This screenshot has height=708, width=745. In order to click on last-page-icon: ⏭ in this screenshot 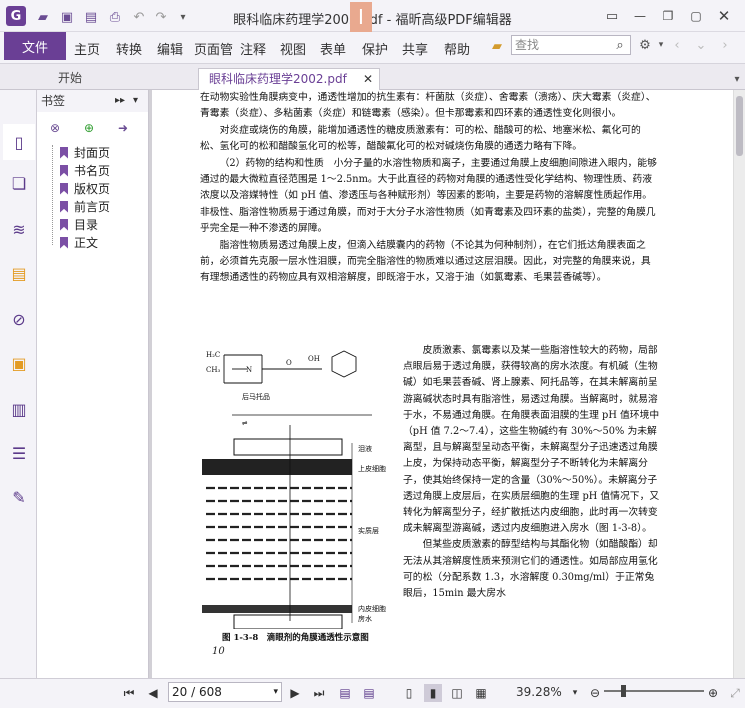, I will do `click(319, 693)`.